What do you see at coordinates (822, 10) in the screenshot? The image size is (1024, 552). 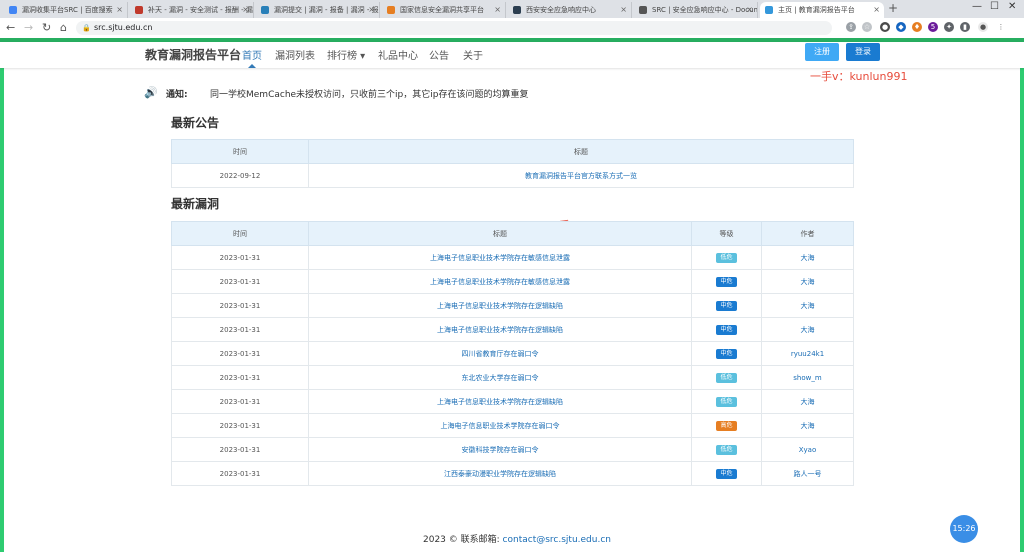 I see `browser-tab: 主页 | 教育漏洞报告平台 ×` at bounding box center [822, 10].